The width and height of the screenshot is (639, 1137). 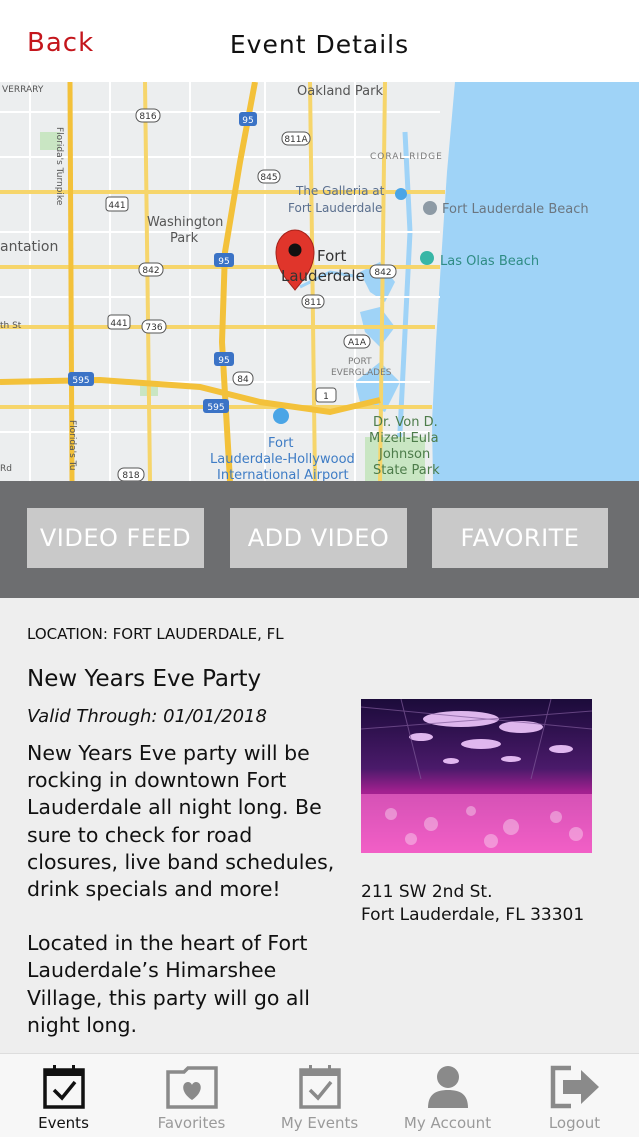 I want to click on svg-text: Oakland Park, so click(x=340, y=91).